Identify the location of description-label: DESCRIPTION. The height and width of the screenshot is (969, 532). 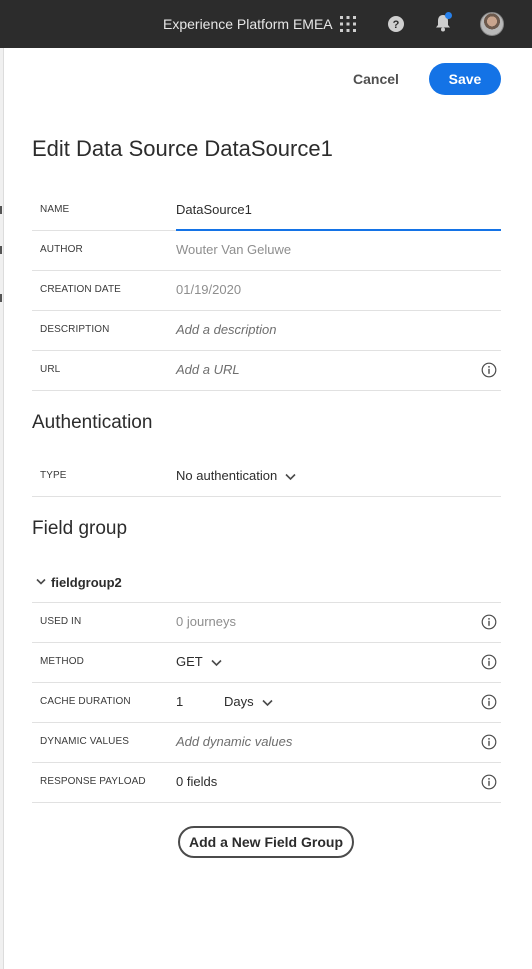
(75, 329).